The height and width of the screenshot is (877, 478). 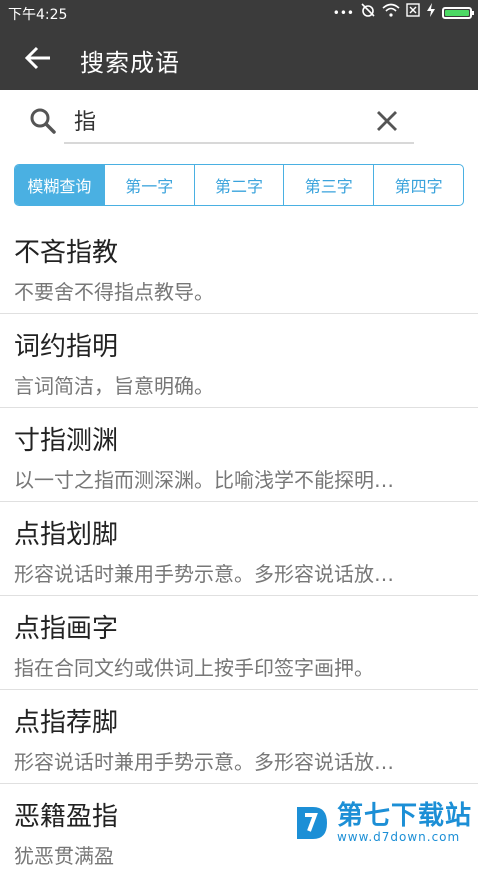 I want to click on search-bar, so click(x=239, y=121).